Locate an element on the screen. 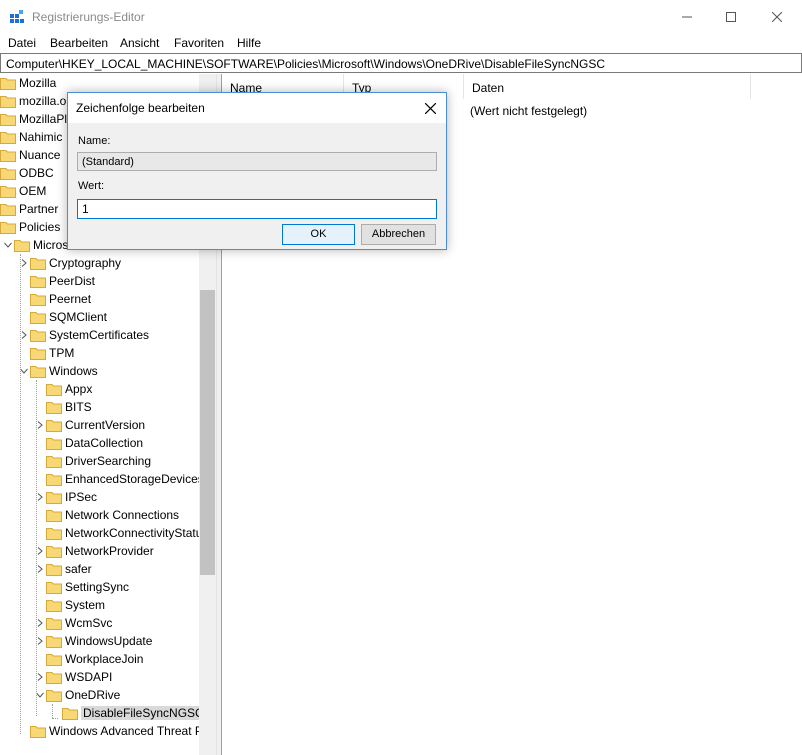  ok-button: OK is located at coordinates (318, 234).